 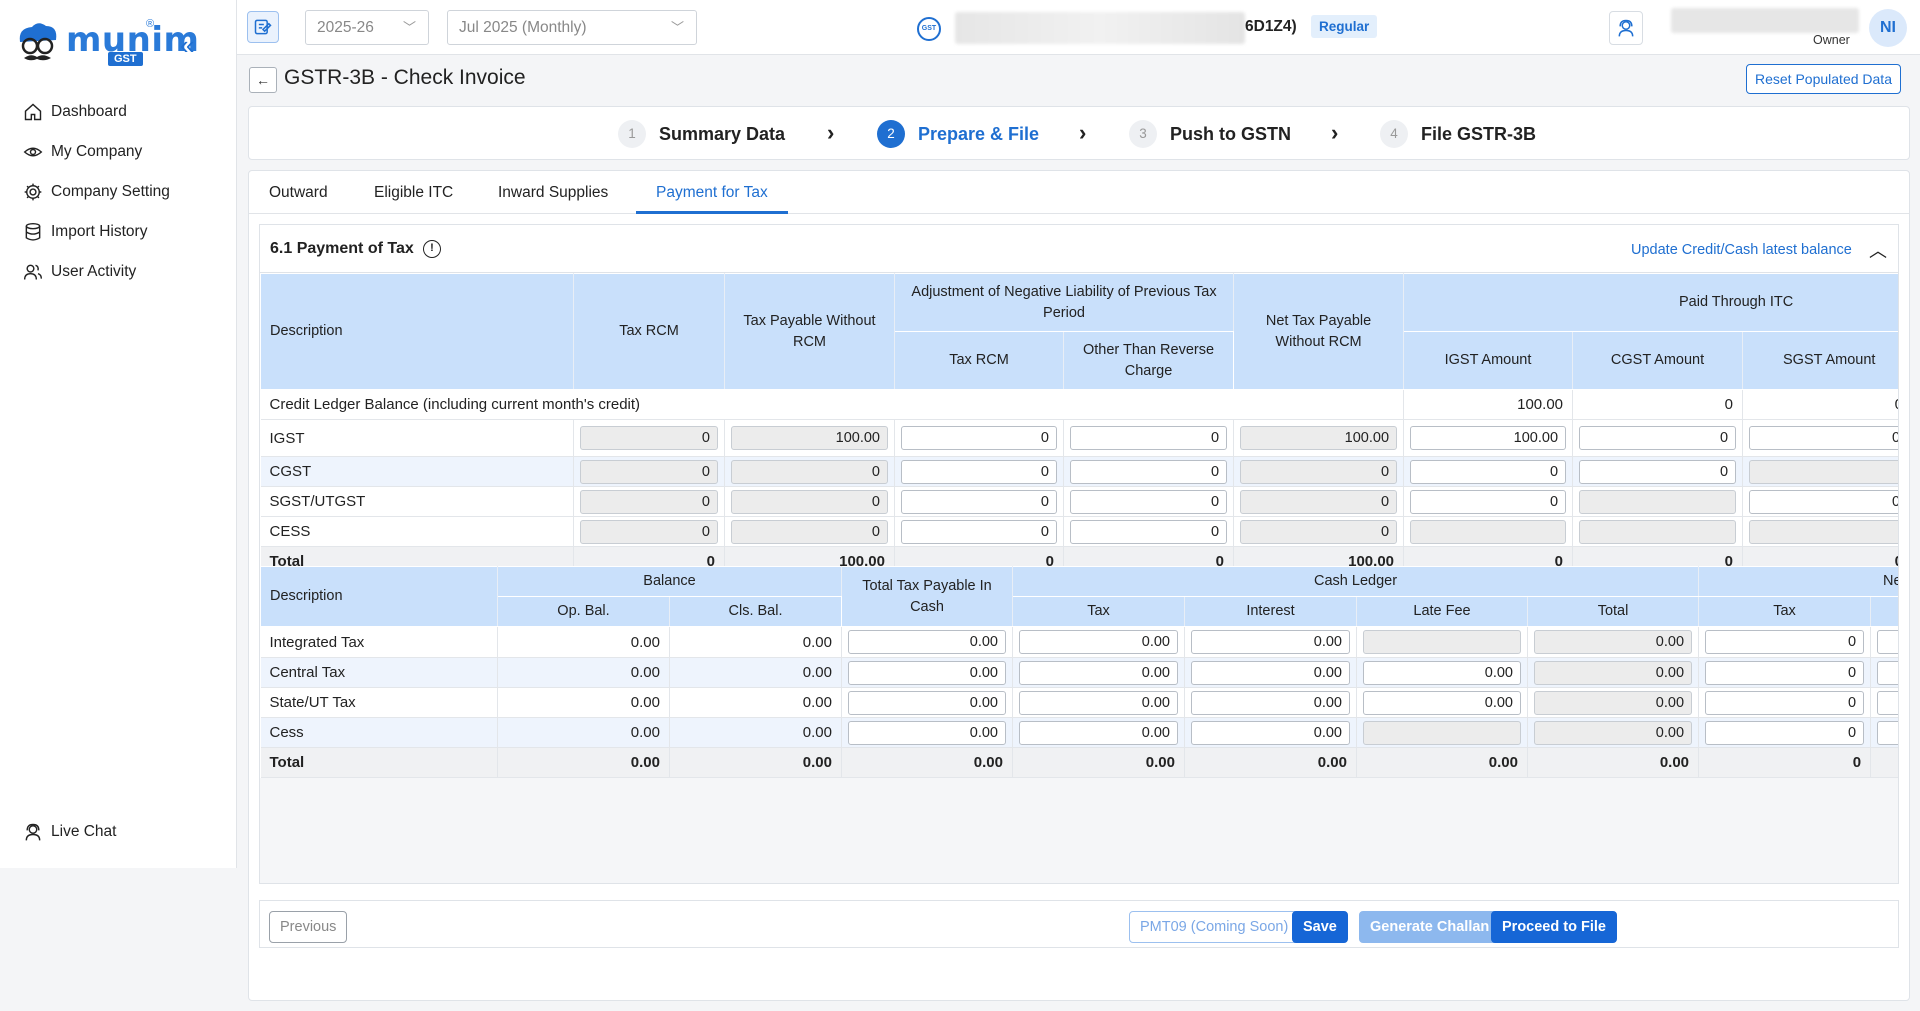 I want to click on database-icon, so click(x=33, y=231).